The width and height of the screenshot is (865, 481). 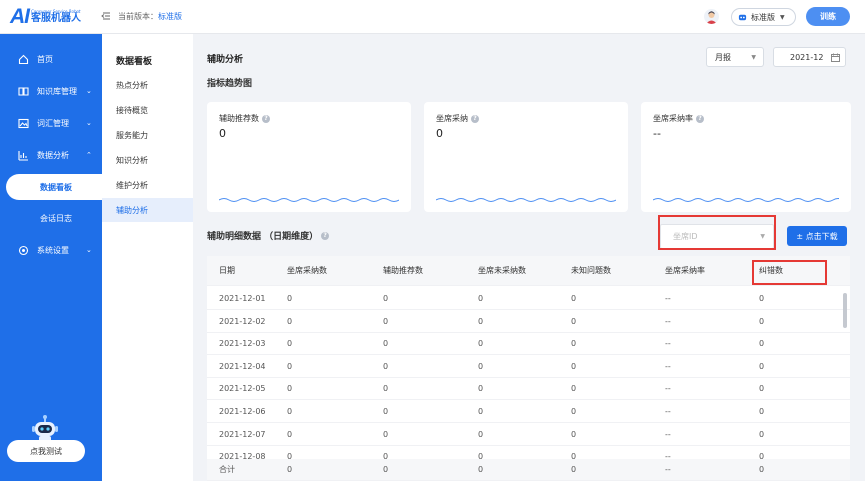 I want to click on train-button: 训练, so click(x=828, y=16).